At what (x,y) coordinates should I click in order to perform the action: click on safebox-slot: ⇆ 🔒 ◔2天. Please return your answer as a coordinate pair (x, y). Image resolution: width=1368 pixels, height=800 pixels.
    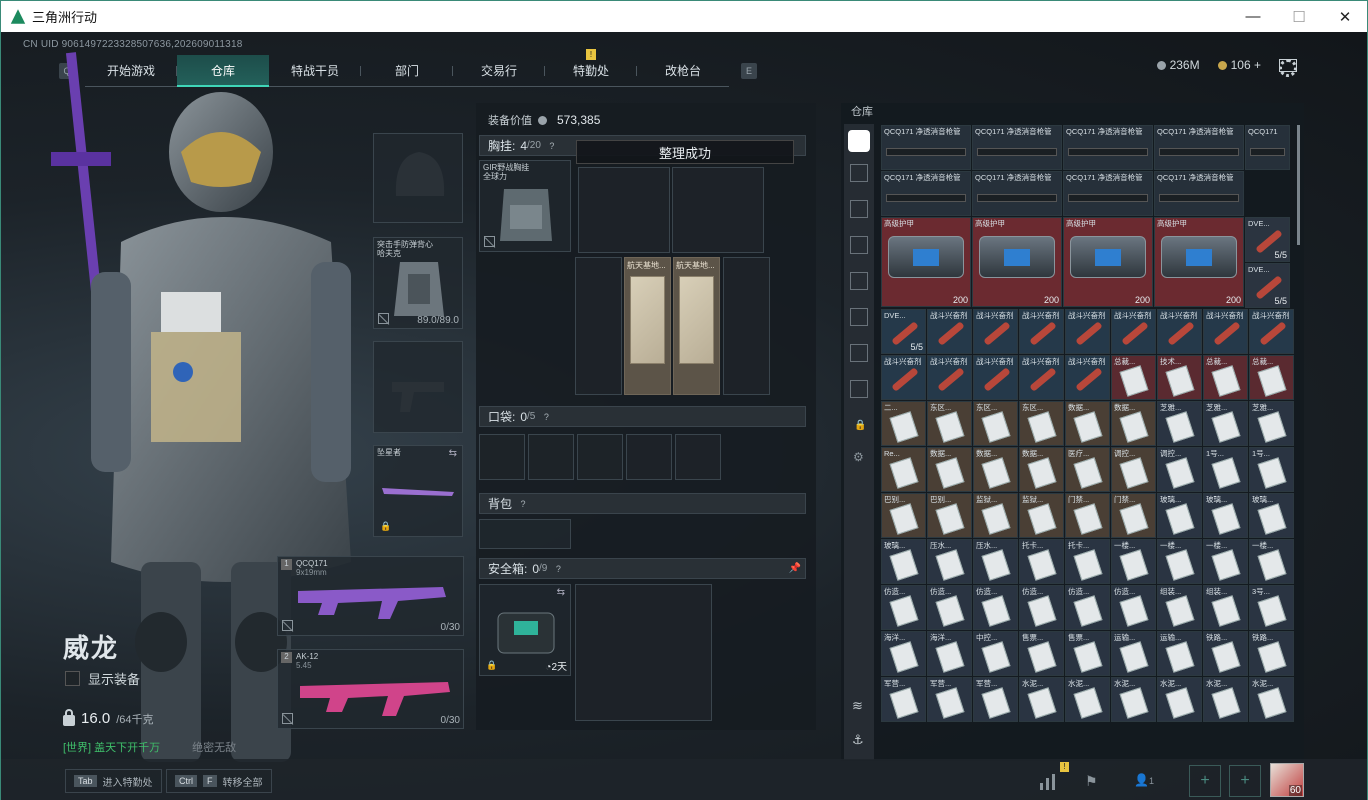
    Looking at the image, I should click on (525, 630).